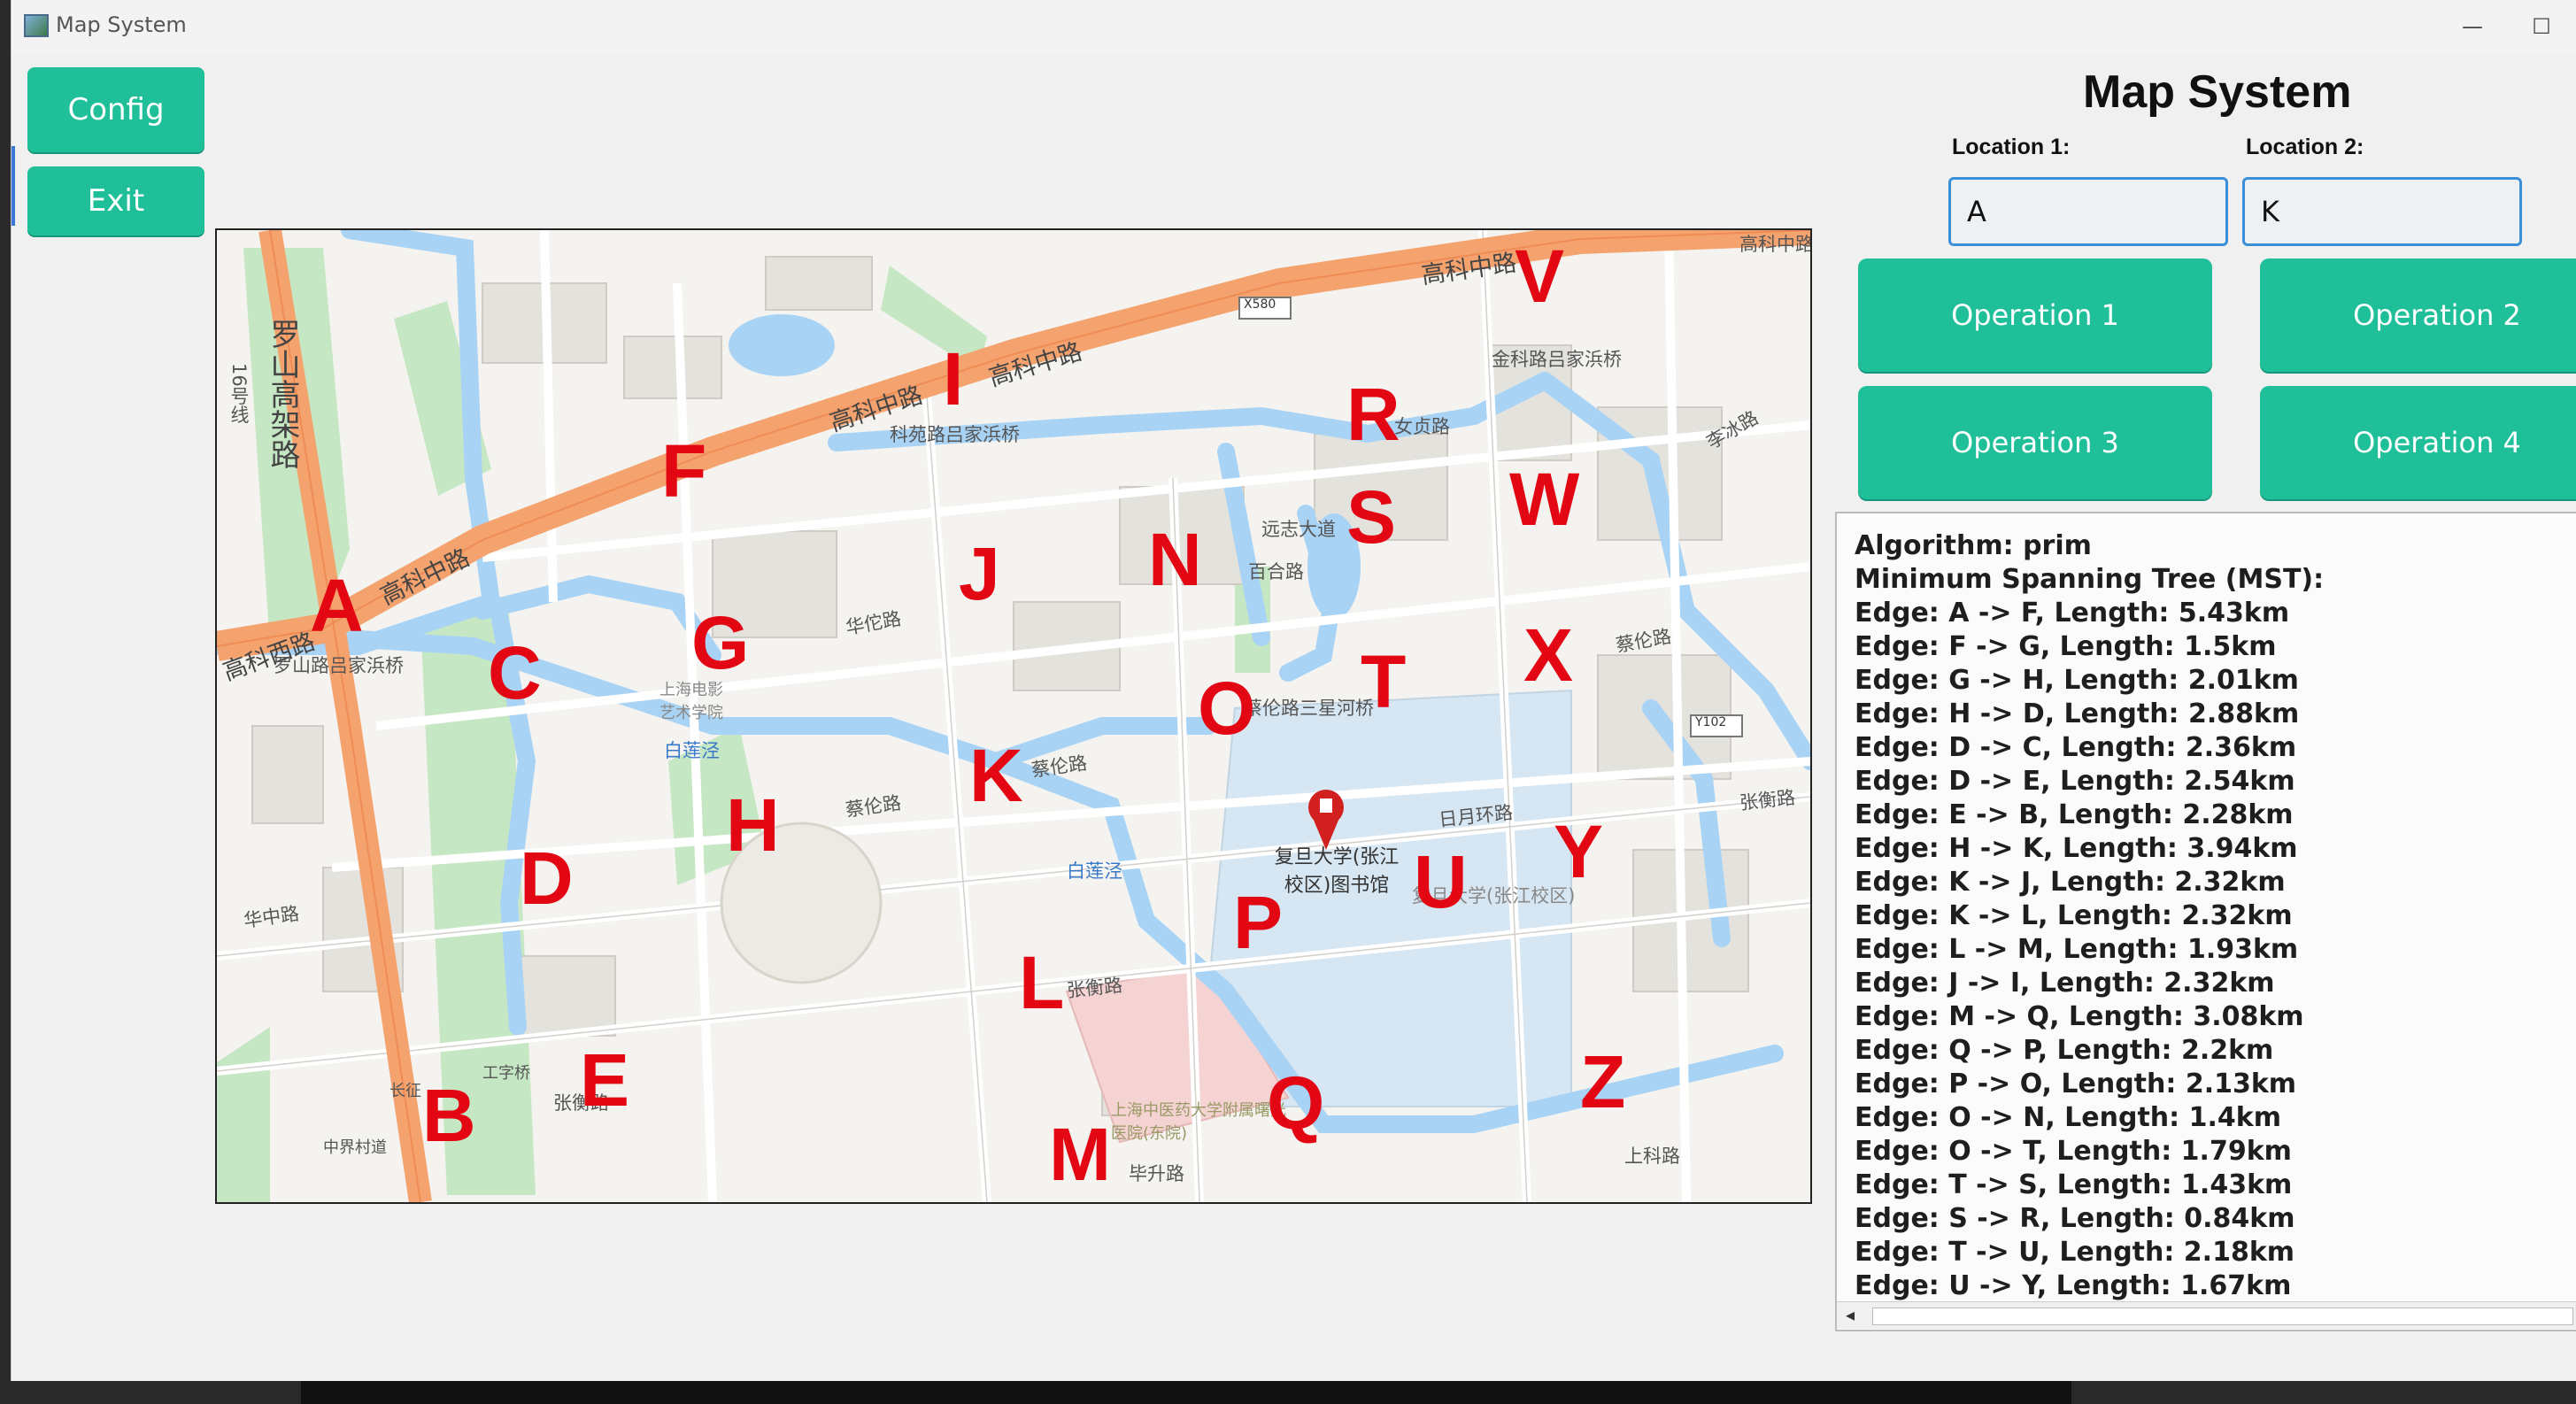 This screenshot has height=1404, width=2576. Describe the element at coordinates (2074, 1184) in the screenshot. I see `mst-edge-line: Edge: T -> S, Length: 1.43km` at that location.